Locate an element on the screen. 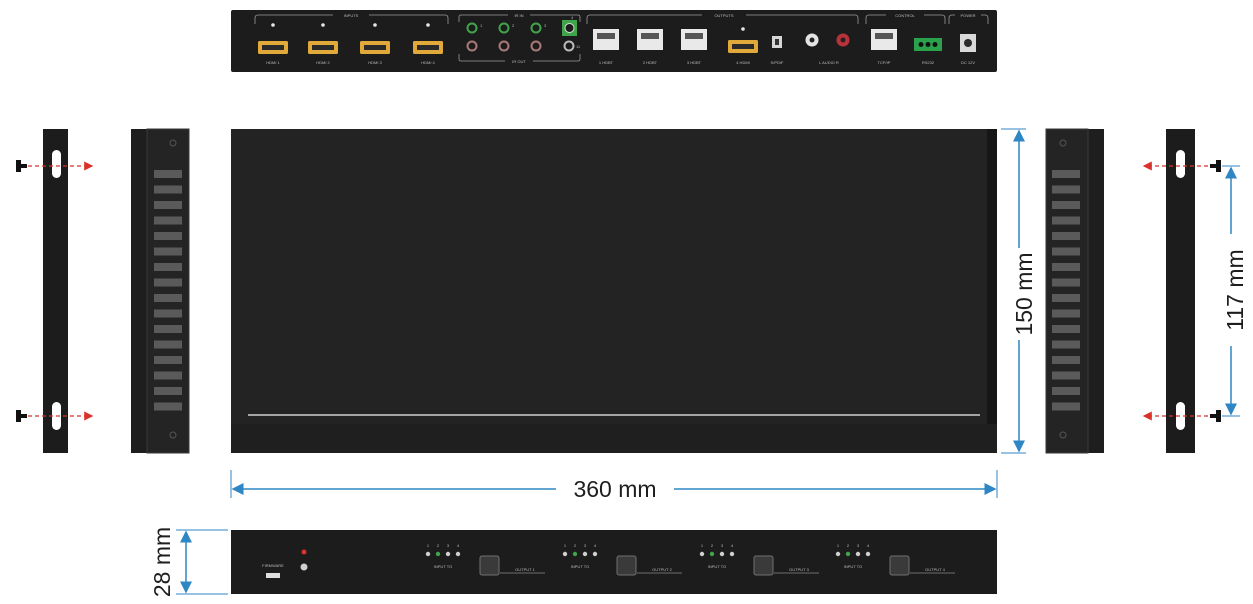  ir-in-label: IR IN is located at coordinates (518, 15).